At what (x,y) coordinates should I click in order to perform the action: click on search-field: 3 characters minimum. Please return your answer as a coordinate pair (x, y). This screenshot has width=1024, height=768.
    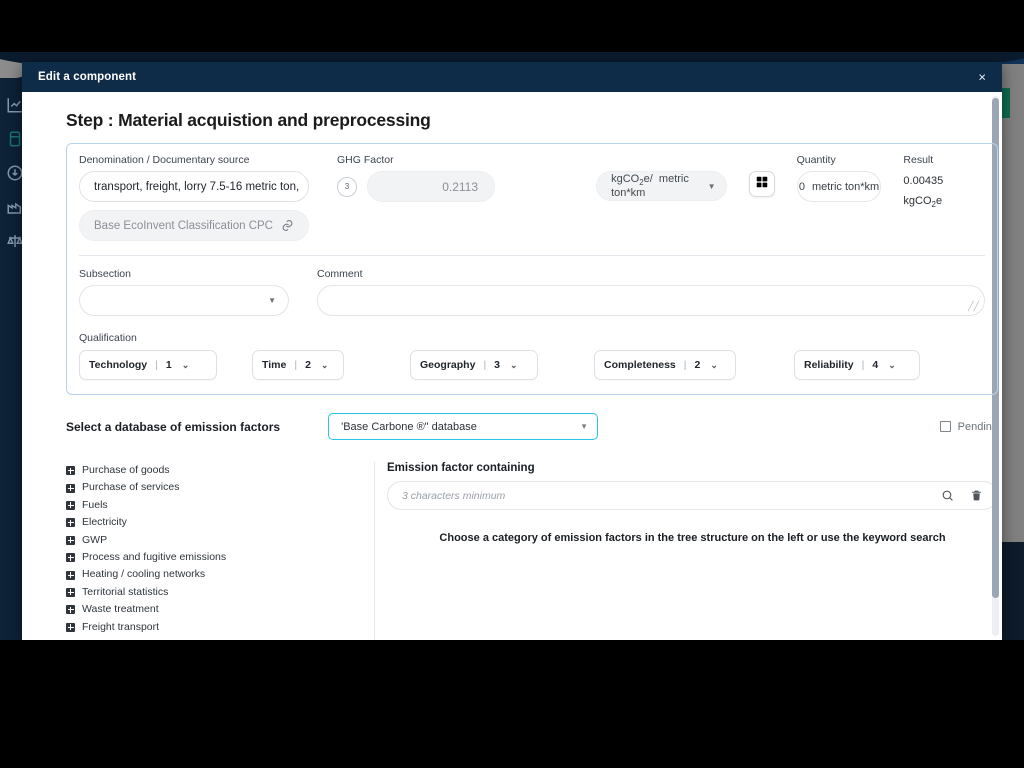
    Looking at the image, I should click on (692, 495).